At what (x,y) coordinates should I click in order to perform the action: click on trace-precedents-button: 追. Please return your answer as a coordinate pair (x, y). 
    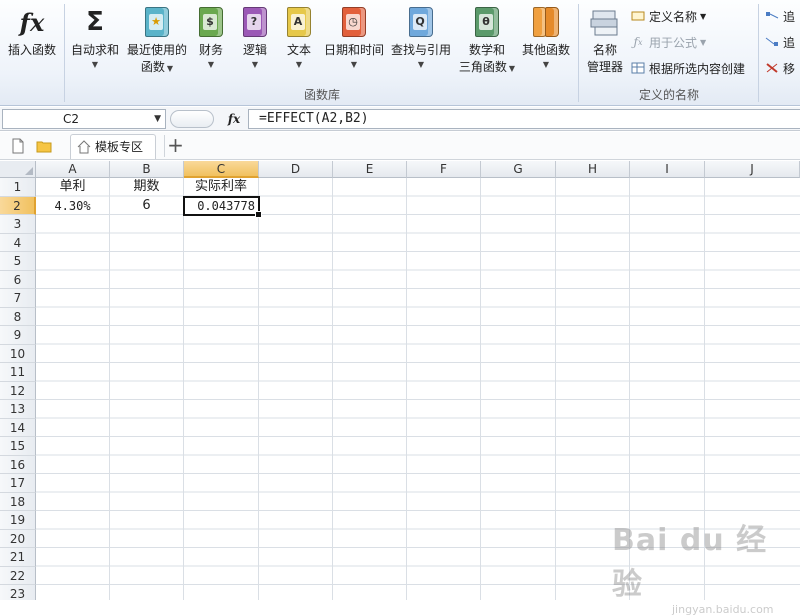
    Looking at the image, I should click on (779, 16).